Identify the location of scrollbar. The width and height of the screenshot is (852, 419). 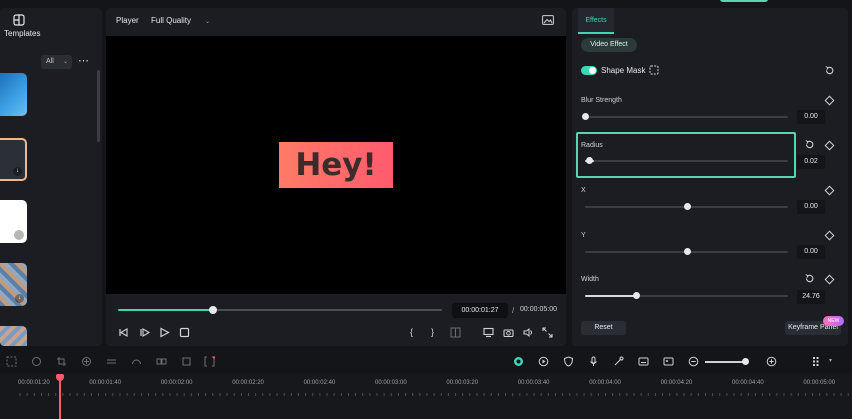
(98, 106).